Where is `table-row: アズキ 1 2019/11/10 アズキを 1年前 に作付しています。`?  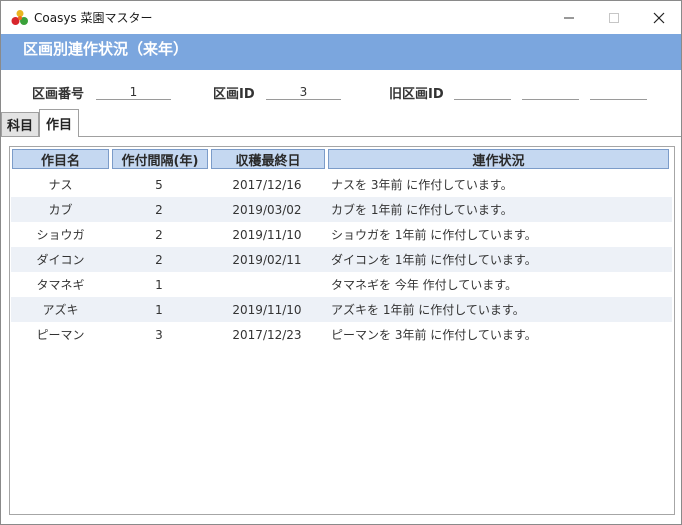 table-row: アズキ 1 2019/11/10 アズキを 1年前 に作付しています。 is located at coordinates (341, 309).